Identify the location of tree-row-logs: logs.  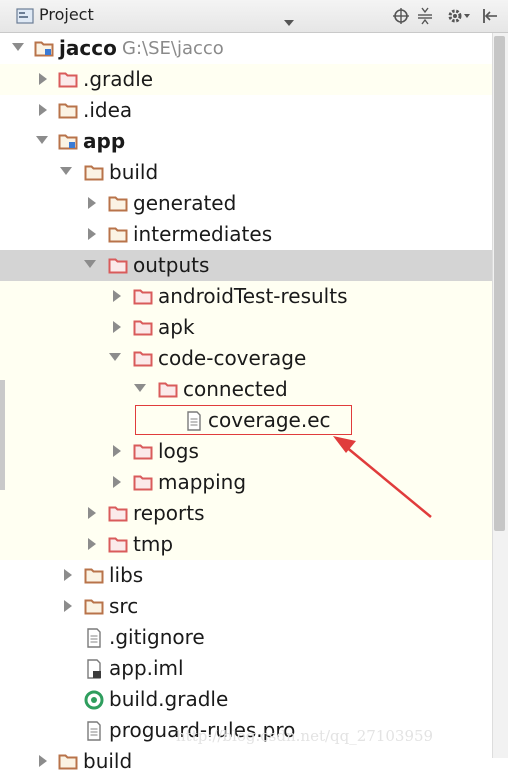
(246, 451).